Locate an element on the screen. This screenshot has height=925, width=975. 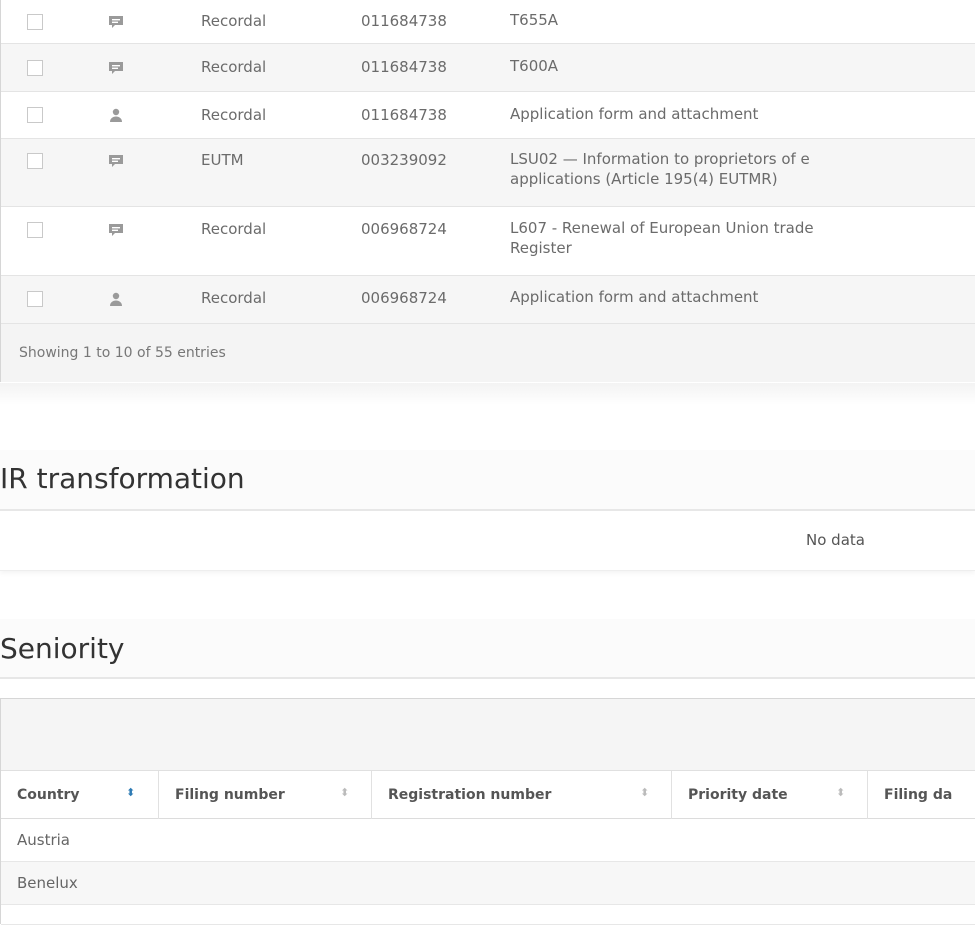
column-header-priority-date: Priority date ⬍ is located at coordinates (770, 795).